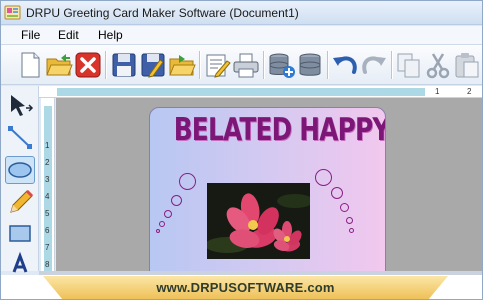  I want to click on copy-icon, so click(409, 65).